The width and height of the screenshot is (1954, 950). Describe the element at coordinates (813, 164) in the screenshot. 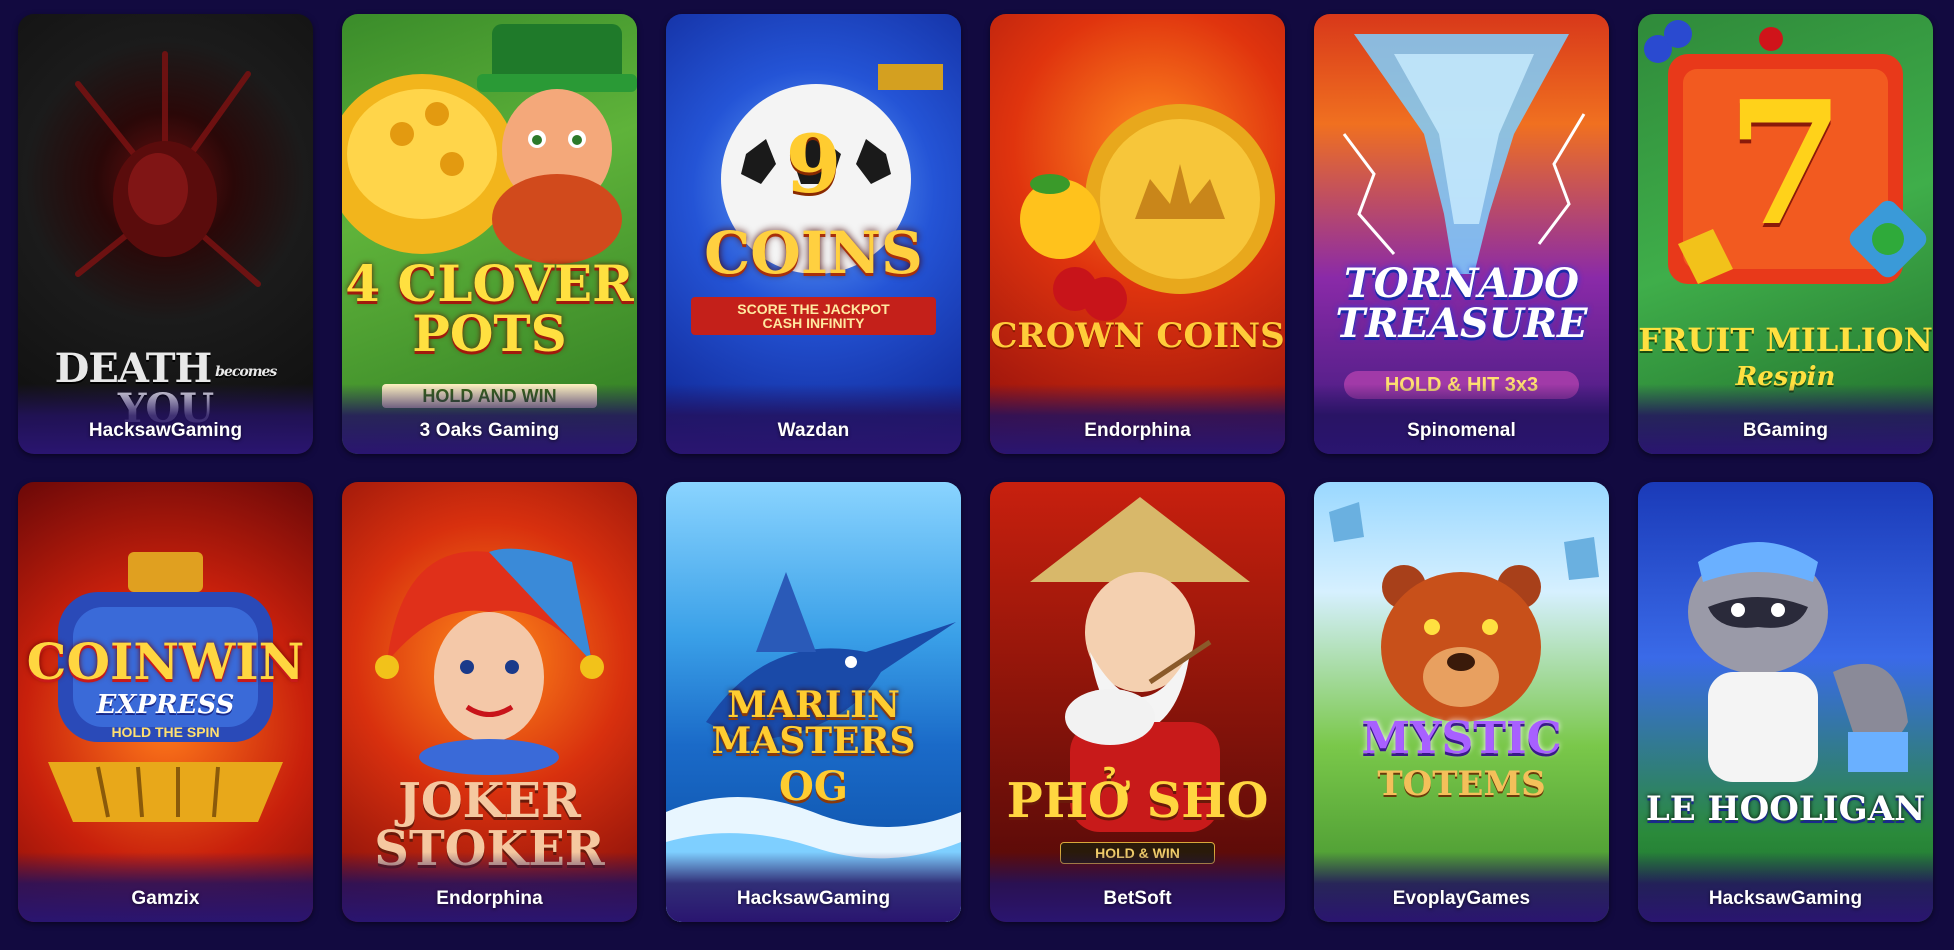

I see `game-title-art: 9` at that location.